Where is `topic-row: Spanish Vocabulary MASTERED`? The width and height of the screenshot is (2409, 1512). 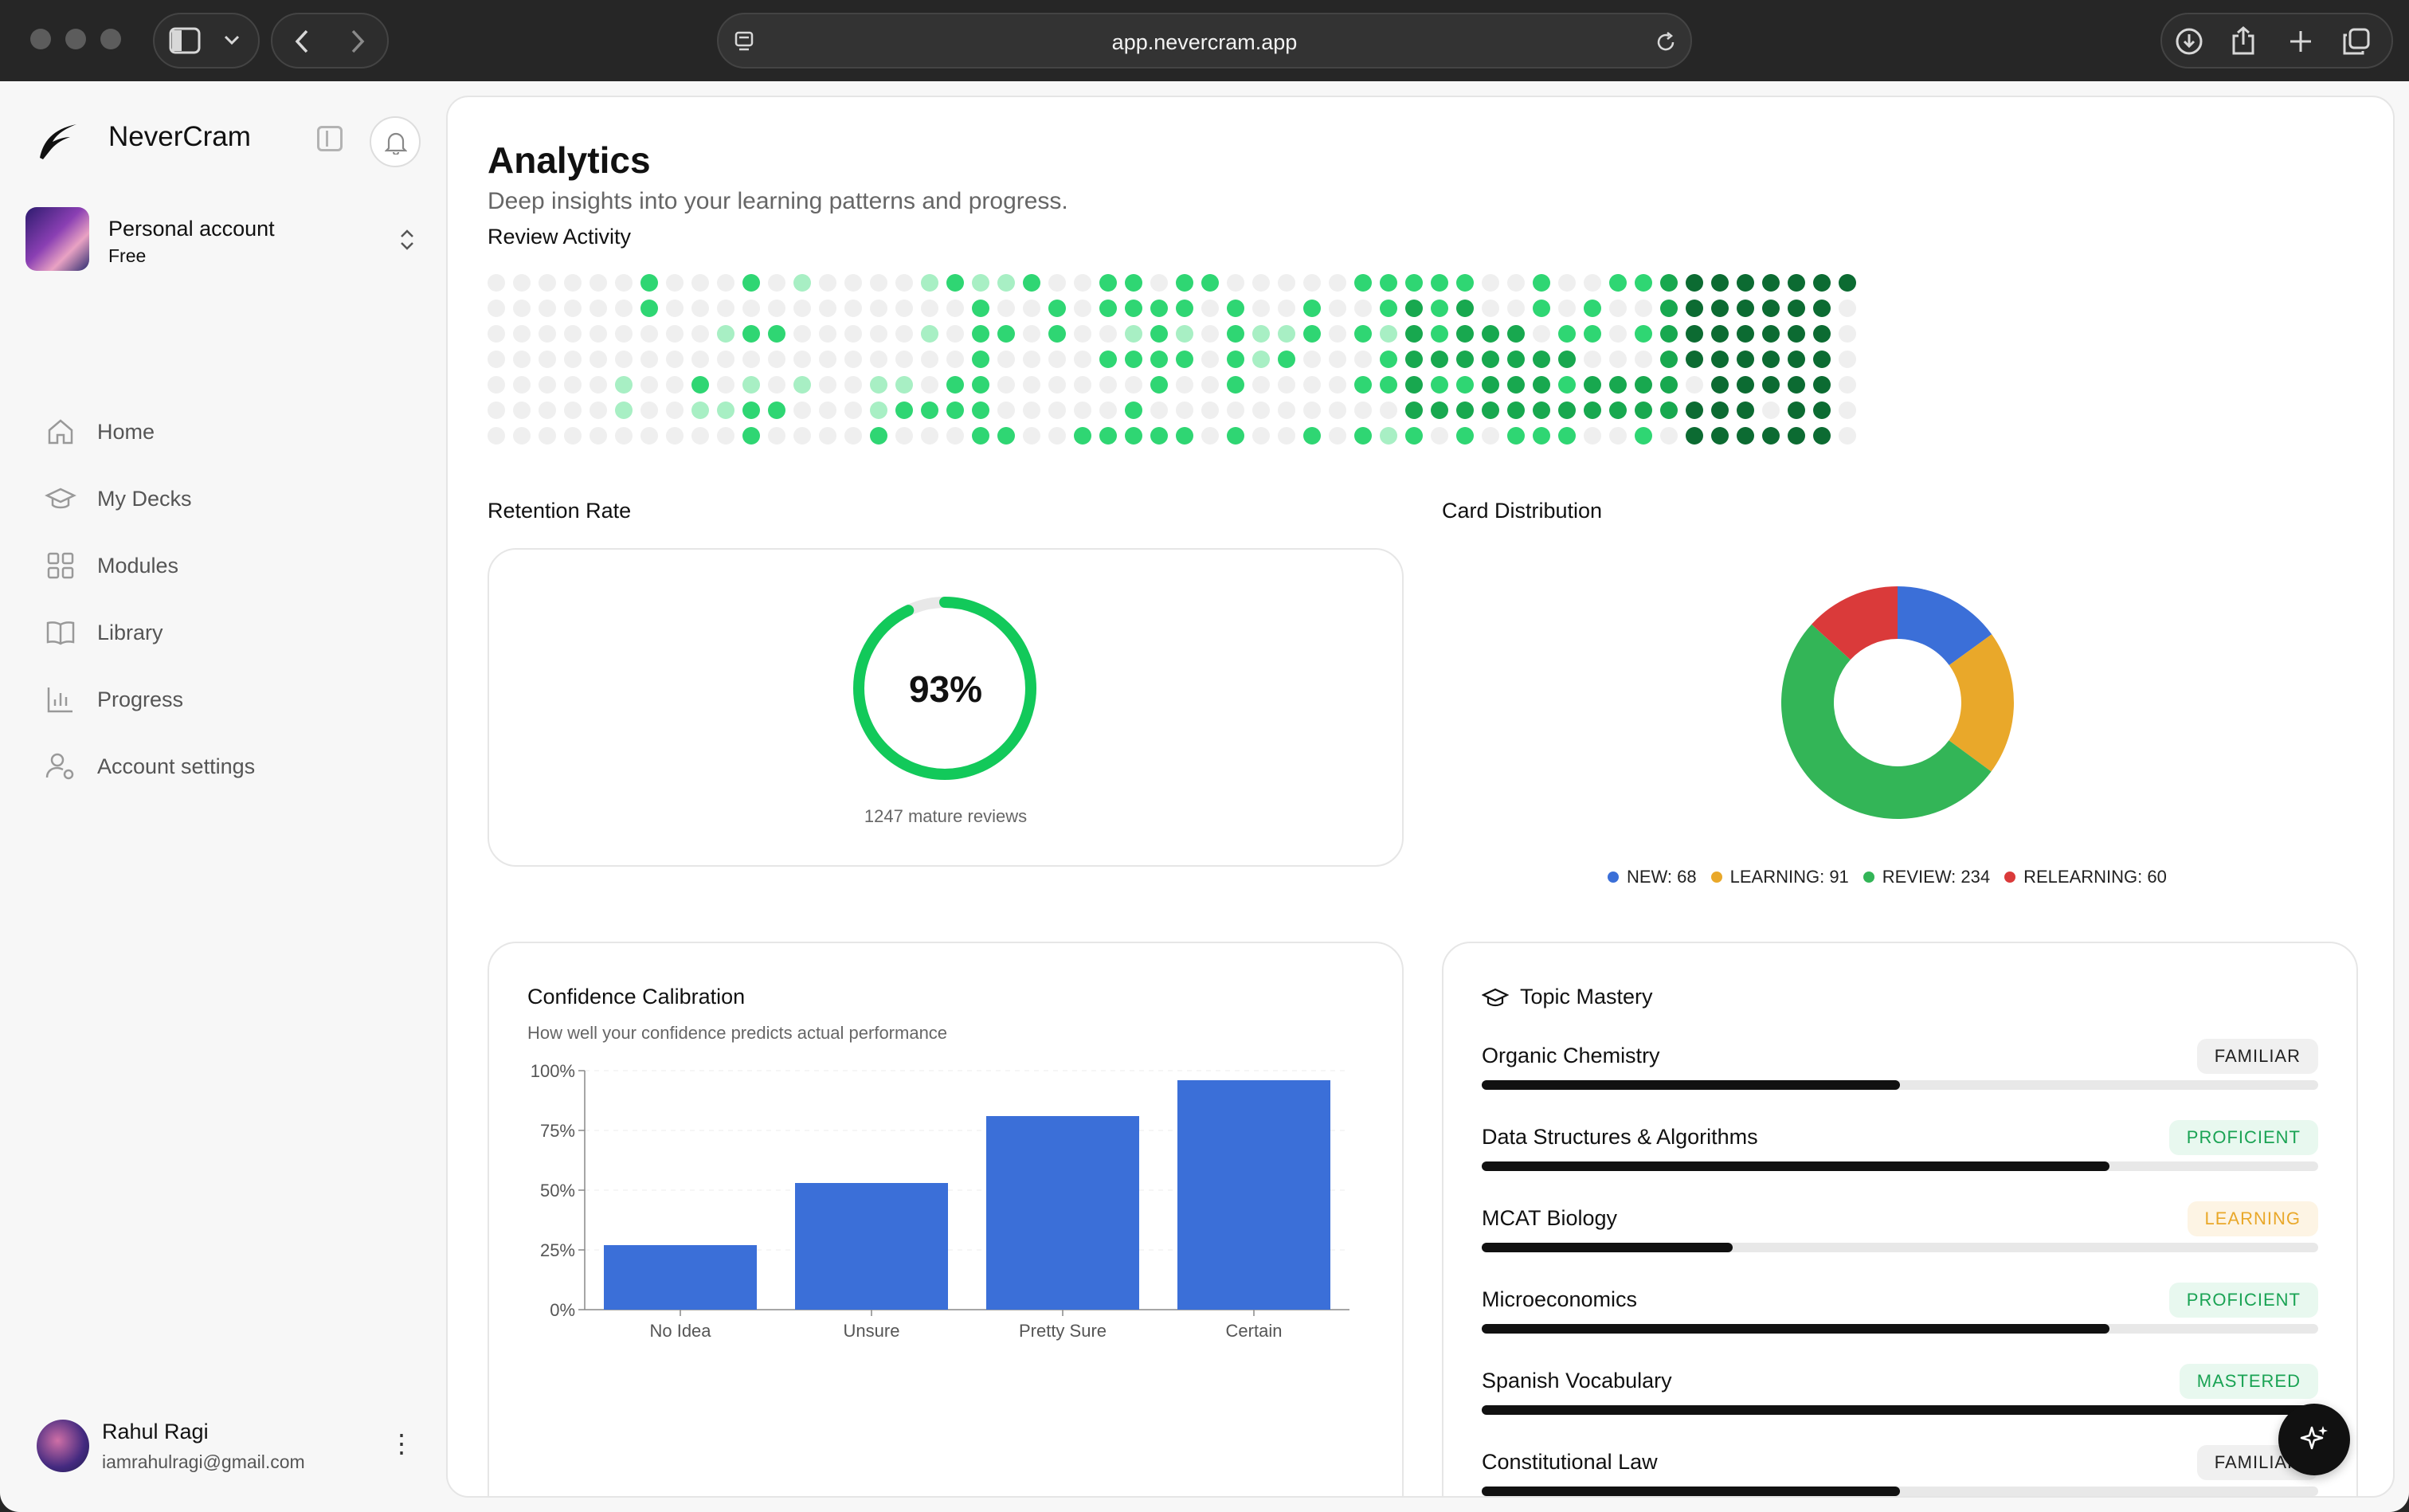
topic-row: Spanish Vocabulary MASTERED is located at coordinates (1900, 1398).